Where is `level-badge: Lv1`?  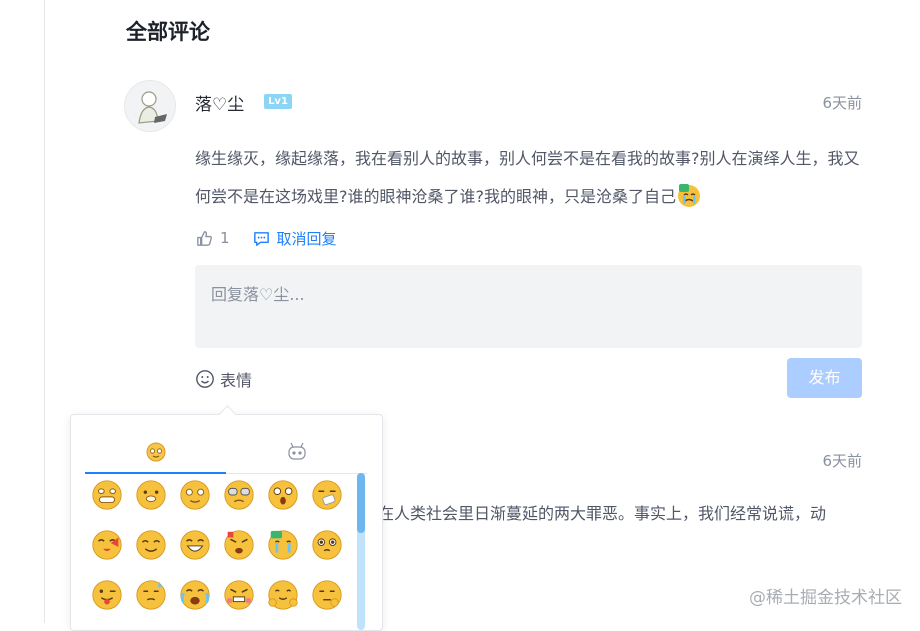
level-badge: Lv1 is located at coordinates (278, 101).